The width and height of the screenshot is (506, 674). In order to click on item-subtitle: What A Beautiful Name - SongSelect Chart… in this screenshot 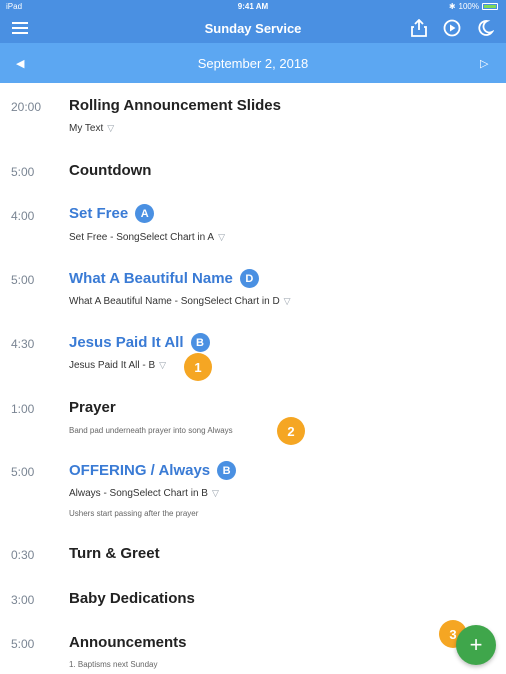, I will do `click(180, 301)`.